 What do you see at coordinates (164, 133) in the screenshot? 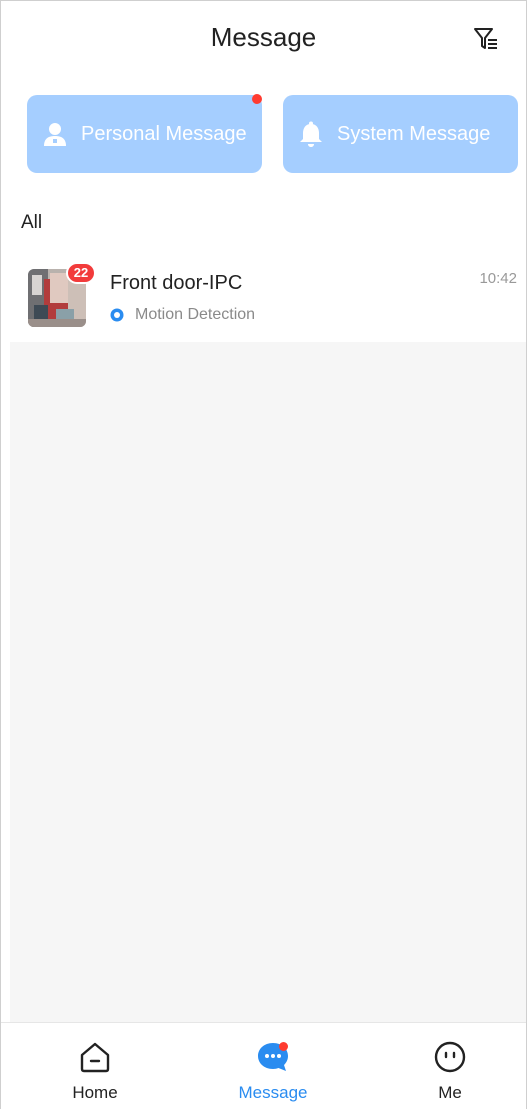
I see `personal-message-label: Personal Message` at bounding box center [164, 133].